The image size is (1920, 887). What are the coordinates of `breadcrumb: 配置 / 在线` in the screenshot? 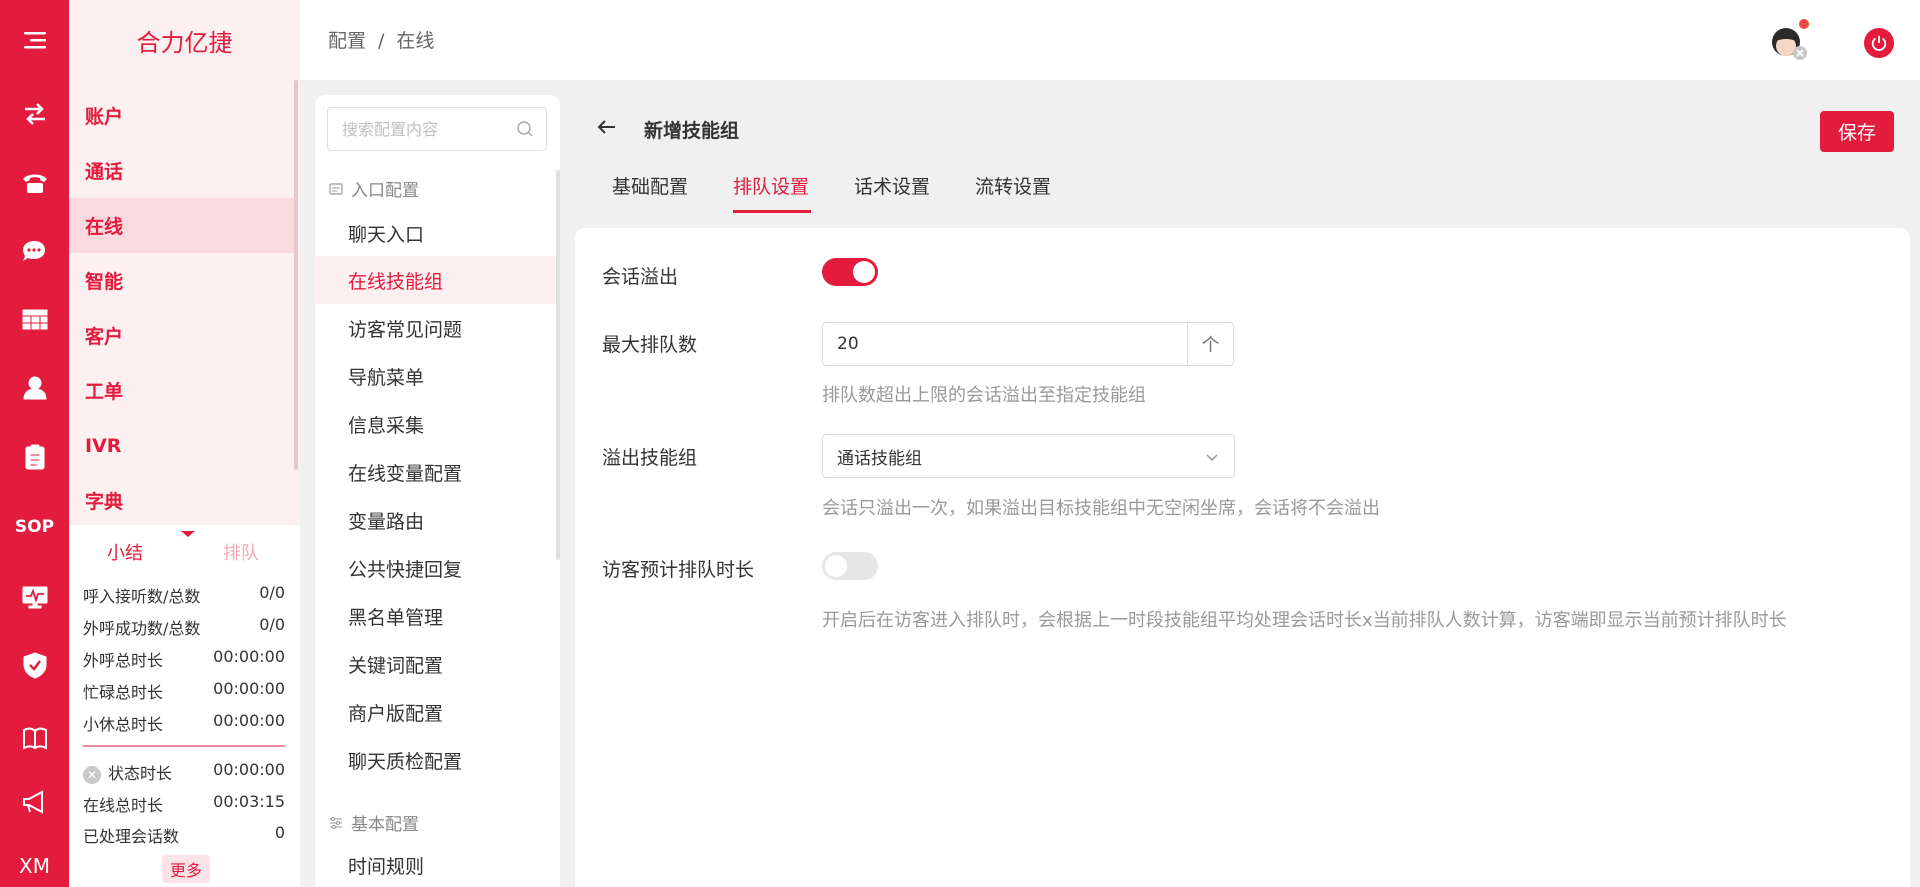 It's located at (387, 39).